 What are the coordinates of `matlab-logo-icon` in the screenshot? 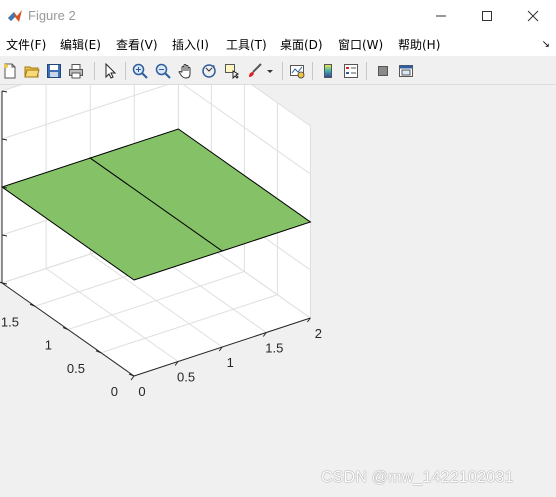 It's located at (15, 16).